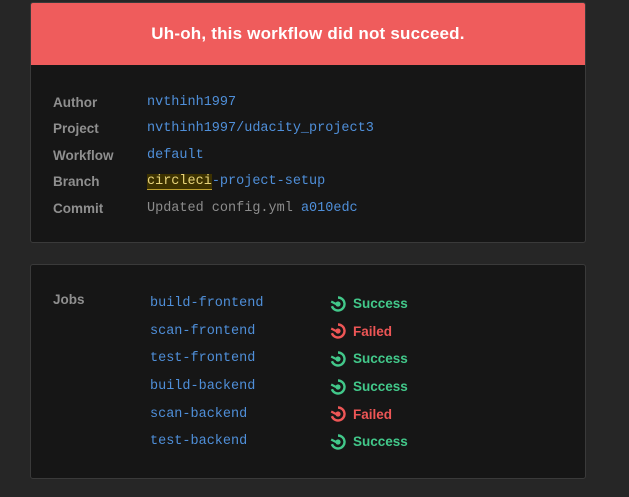  What do you see at coordinates (220, 208) in the screenshot?
I see `commit-message: Updated config.yml` at bounding box center [220, 208].